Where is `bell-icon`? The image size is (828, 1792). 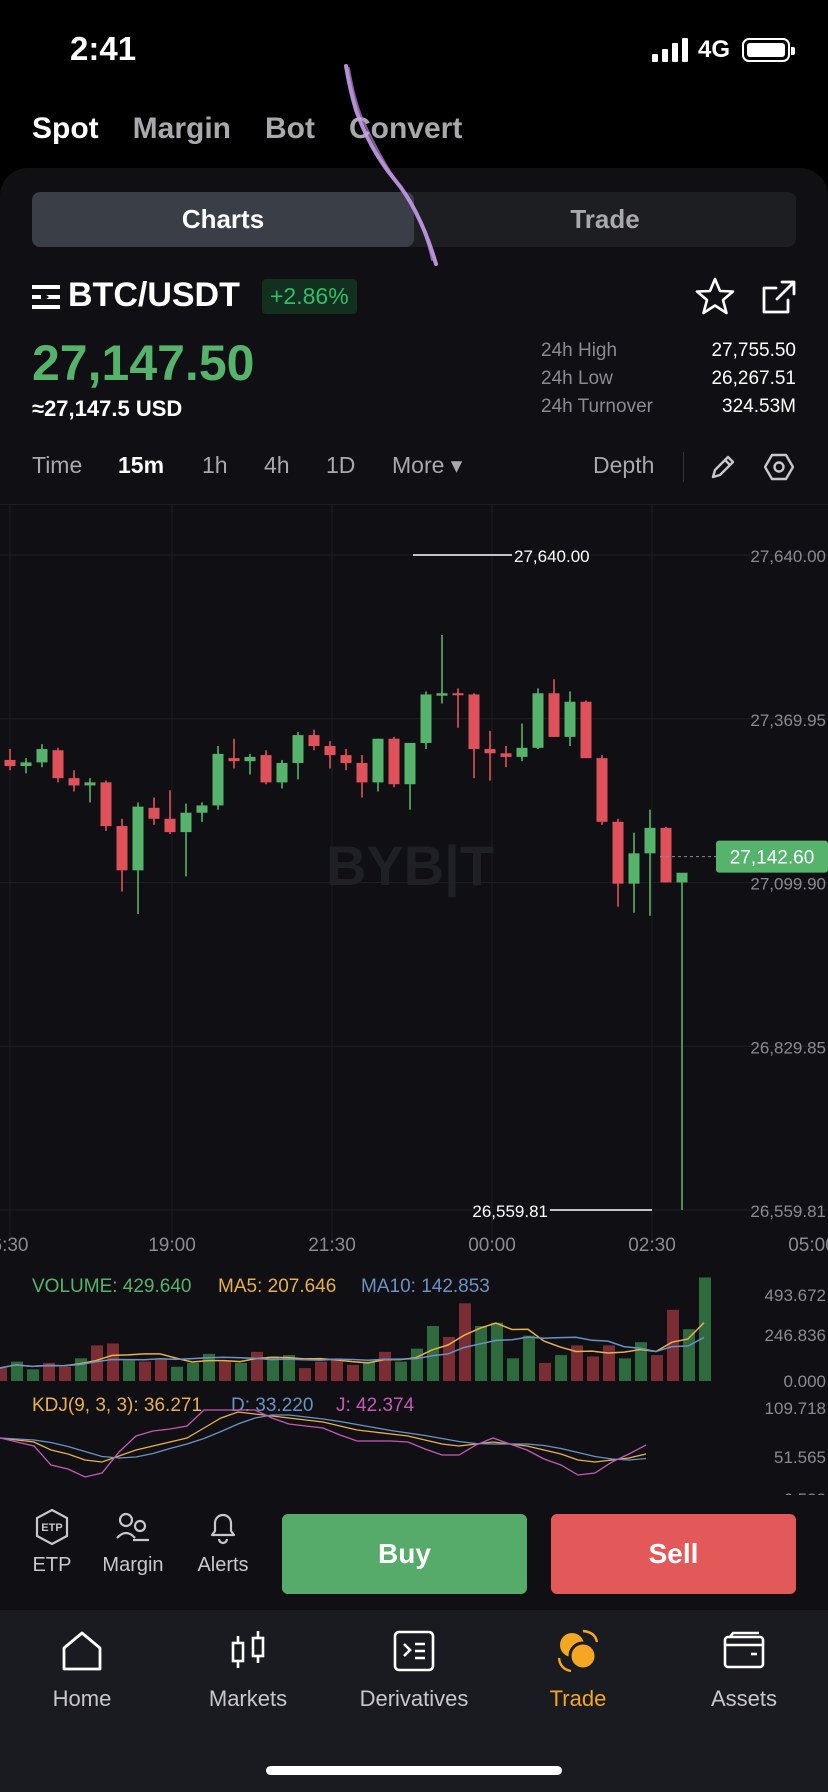
bell-icon is located at coordinates (223, 1529).